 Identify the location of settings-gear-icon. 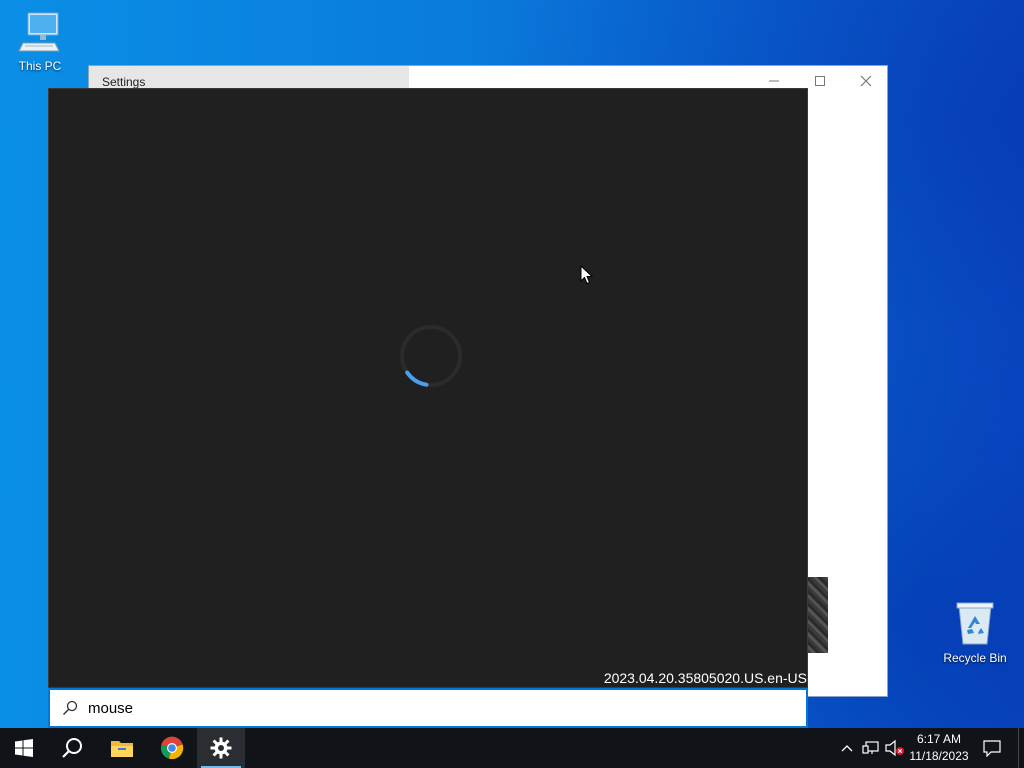
(221, 748).